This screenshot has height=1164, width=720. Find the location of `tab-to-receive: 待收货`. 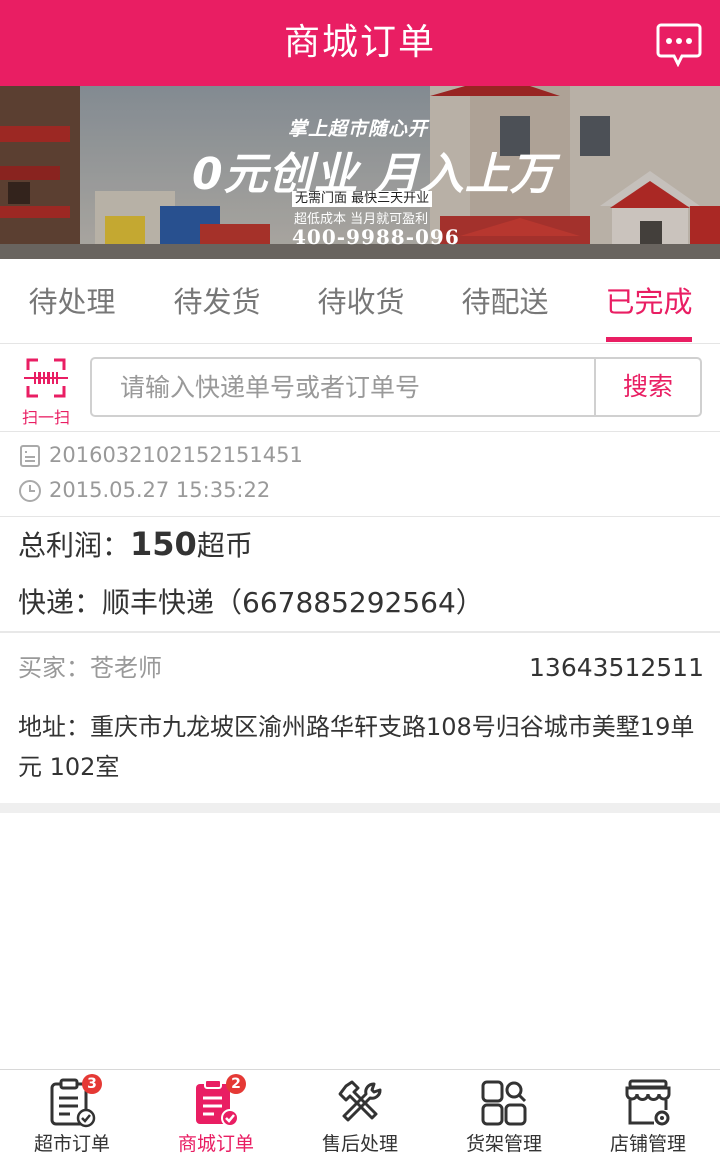

tab-to-receive: 待收货 is located at coordinates (361, 301).